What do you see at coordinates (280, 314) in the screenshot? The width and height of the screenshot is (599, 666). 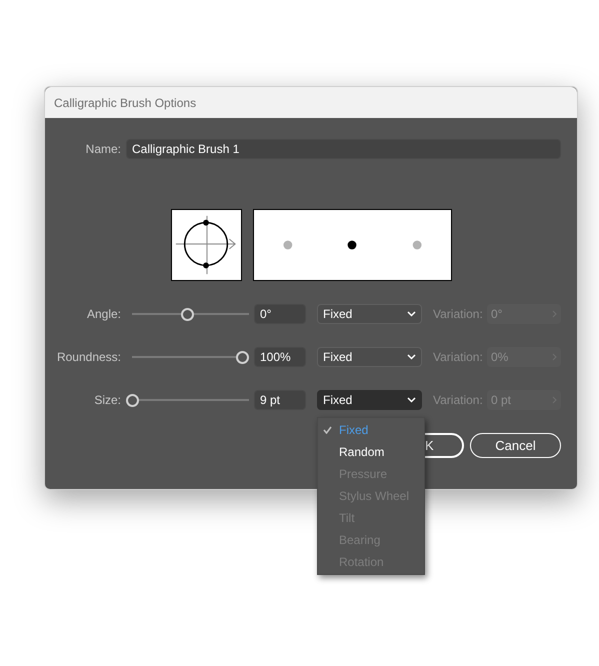 I see `value-field: 0°` at bounding box center [280, 314].